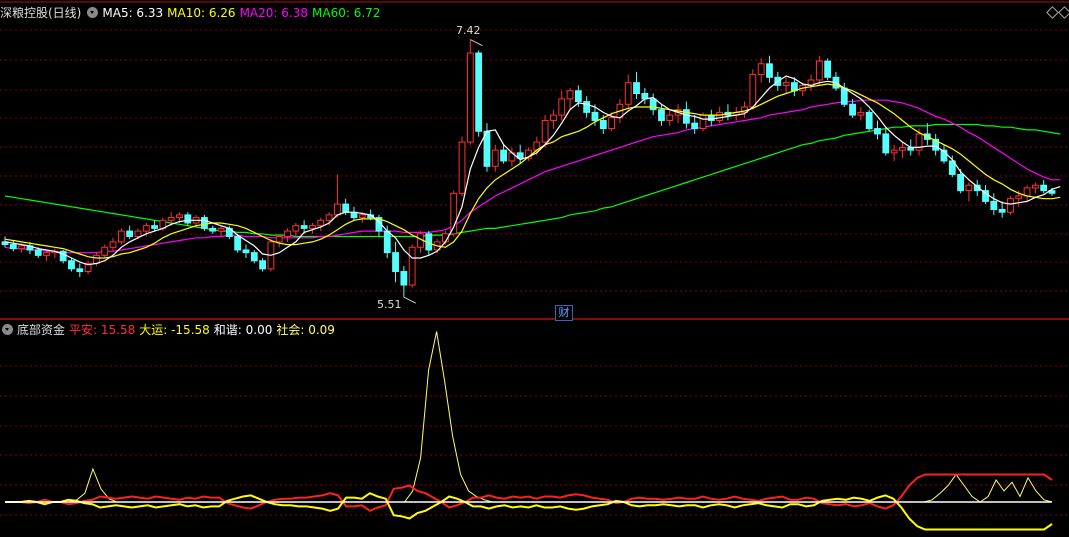 The image size is (1069, 537). I want to click on ma60-value: MA60: 6.72, so click(346, 13).